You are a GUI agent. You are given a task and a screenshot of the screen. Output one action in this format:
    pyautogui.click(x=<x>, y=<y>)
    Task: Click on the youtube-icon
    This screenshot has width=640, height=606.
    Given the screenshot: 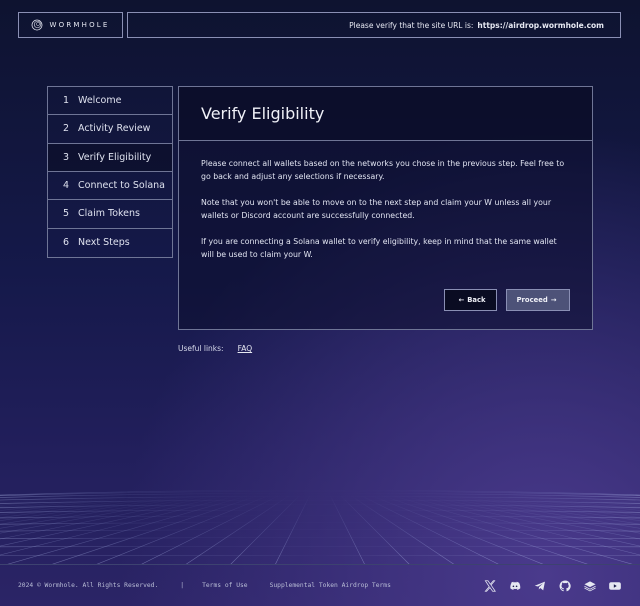 What is the action you would take?
    pyautogui.click(x=615, y=586)
    